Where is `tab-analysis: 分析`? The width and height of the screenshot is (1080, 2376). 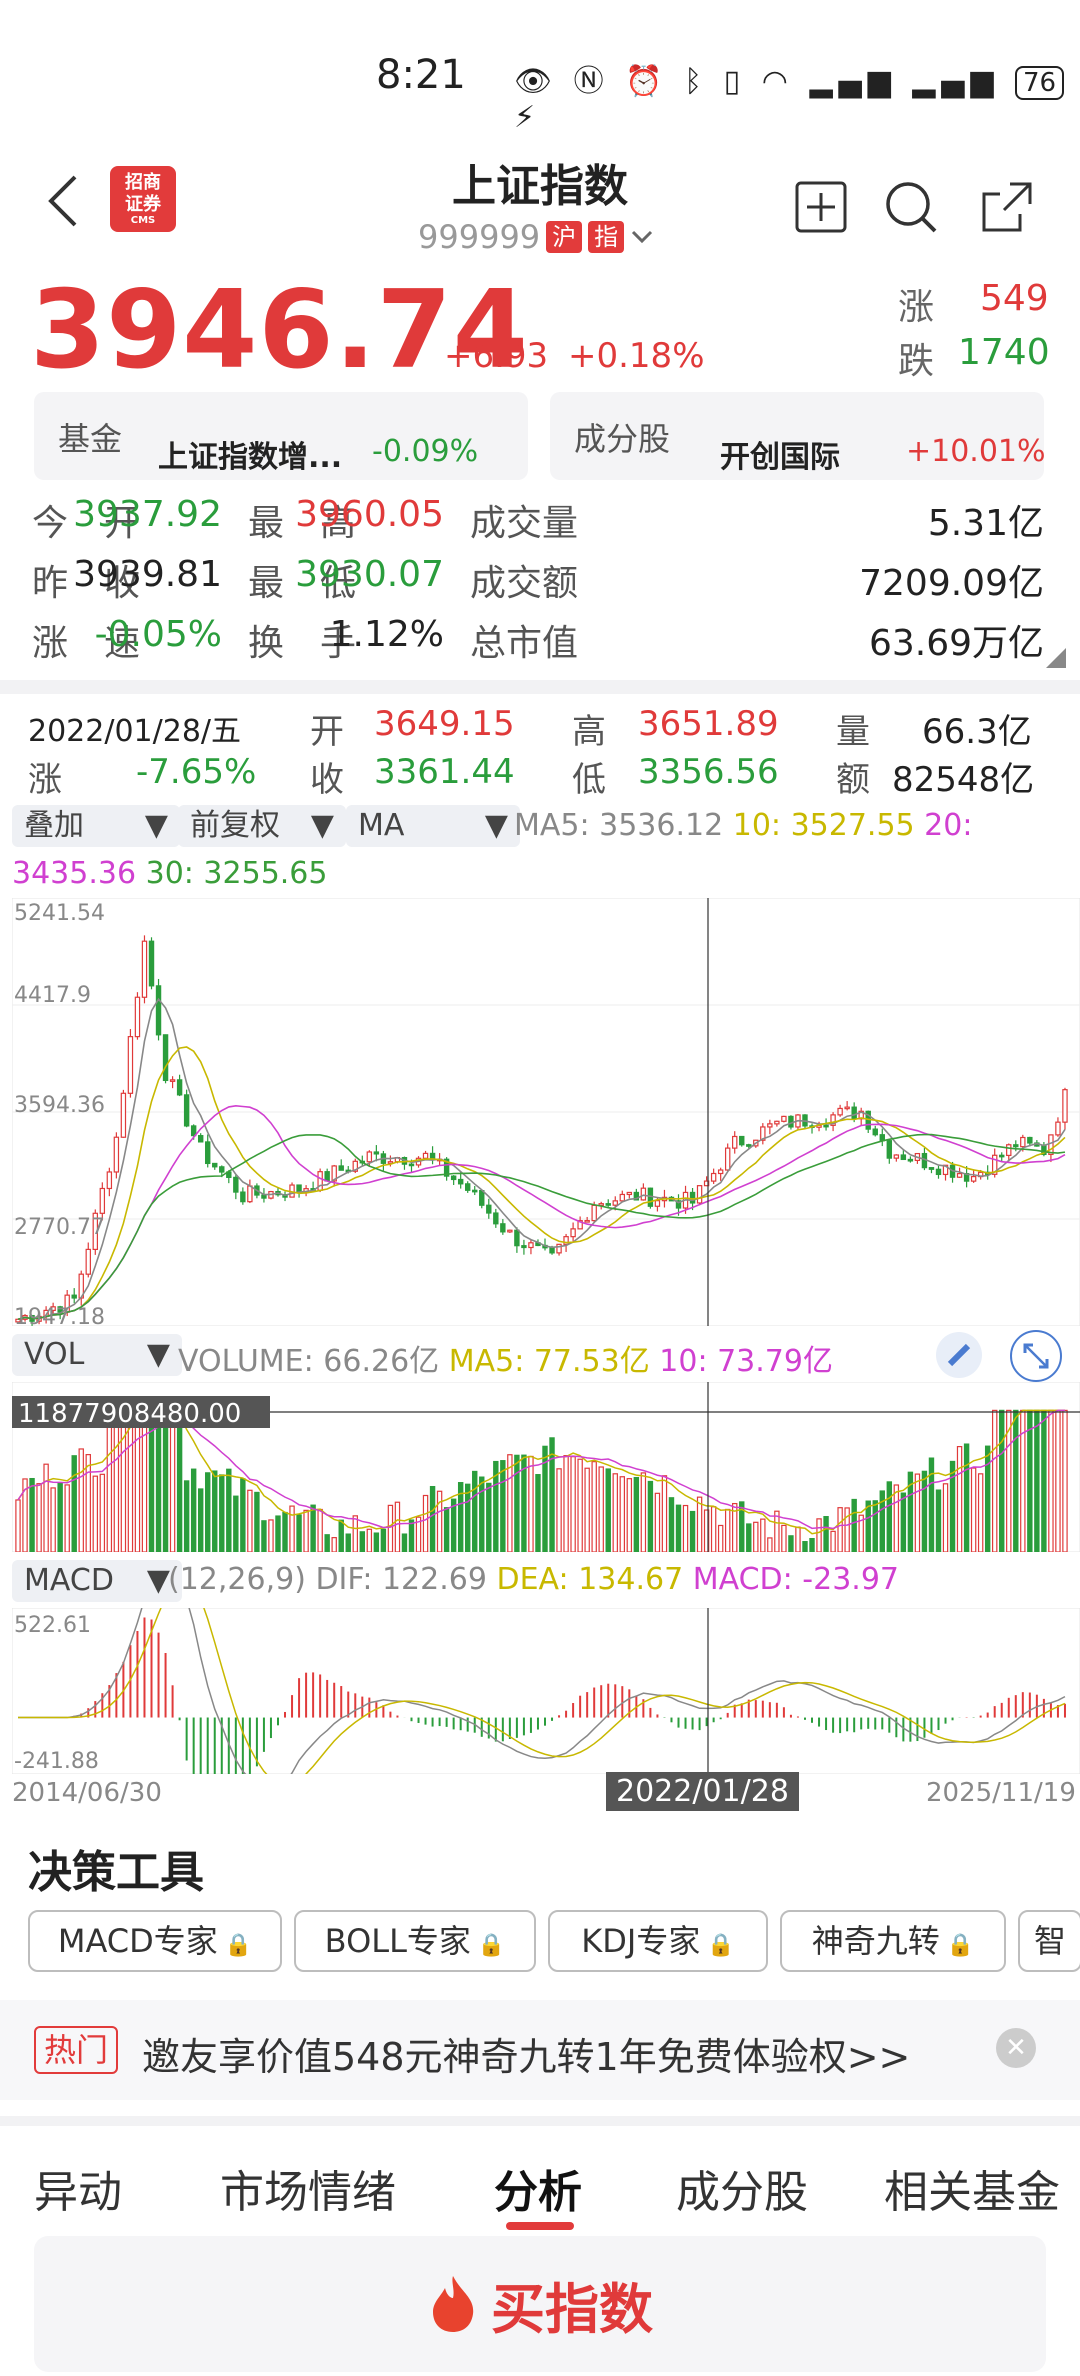 tab-analysis: 分析 is located at coordinates (538, 2188).